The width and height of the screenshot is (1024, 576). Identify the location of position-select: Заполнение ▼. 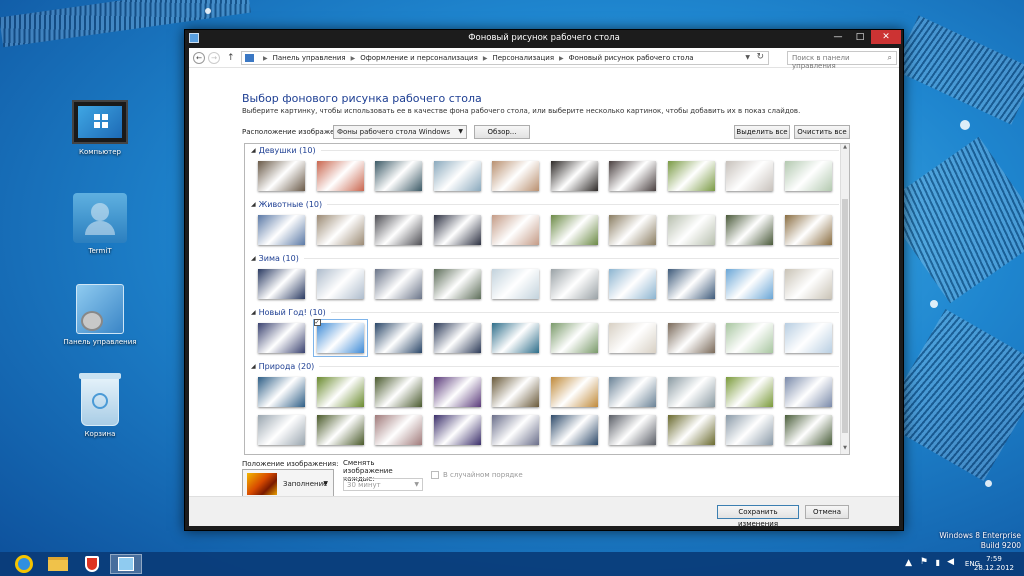
(288, 483).